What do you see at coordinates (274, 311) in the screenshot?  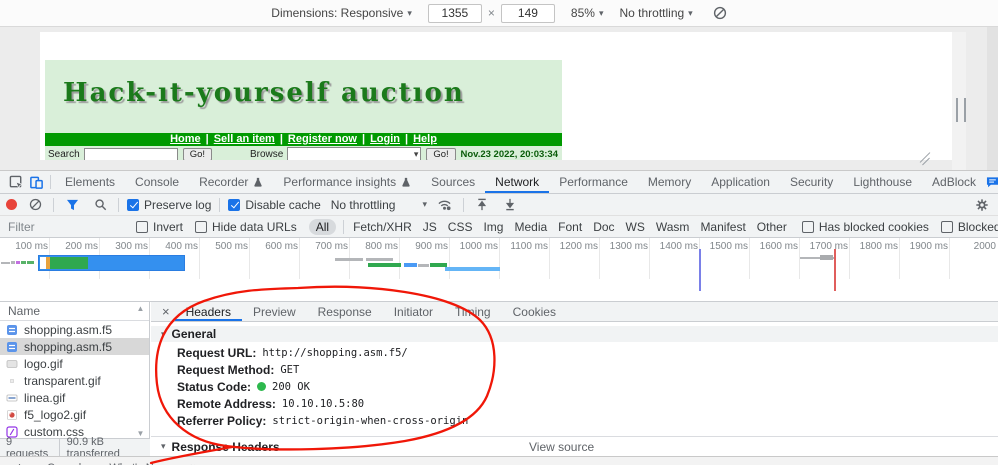 I see `tab-preview: Preview` at bounding box center [274, 311].